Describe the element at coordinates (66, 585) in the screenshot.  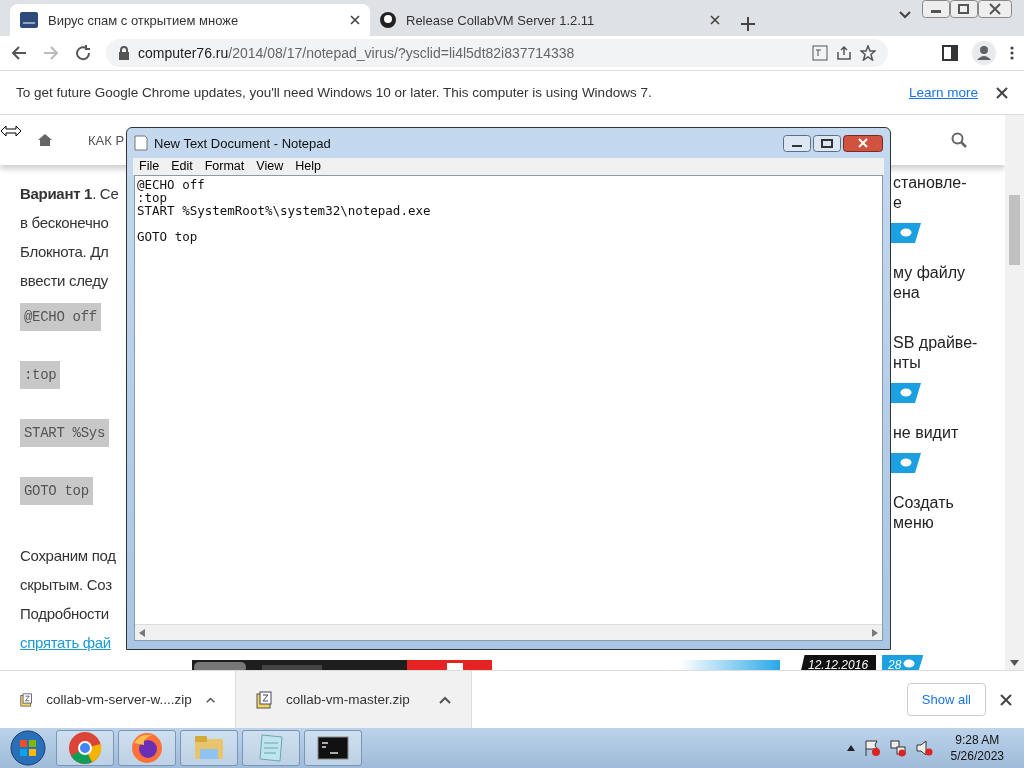
I see `article-text: скрытым. Соз` at that location.